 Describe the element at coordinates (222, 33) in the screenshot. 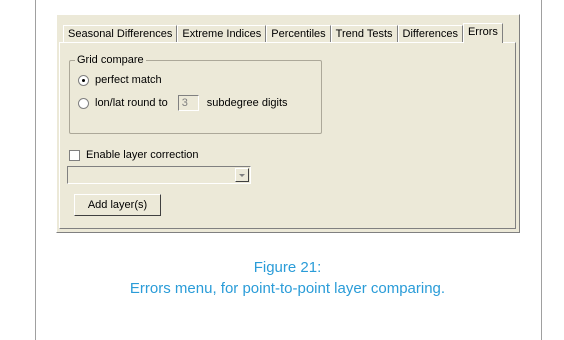

I see `tab-extreme-indices: Extreme Indices` at that location.